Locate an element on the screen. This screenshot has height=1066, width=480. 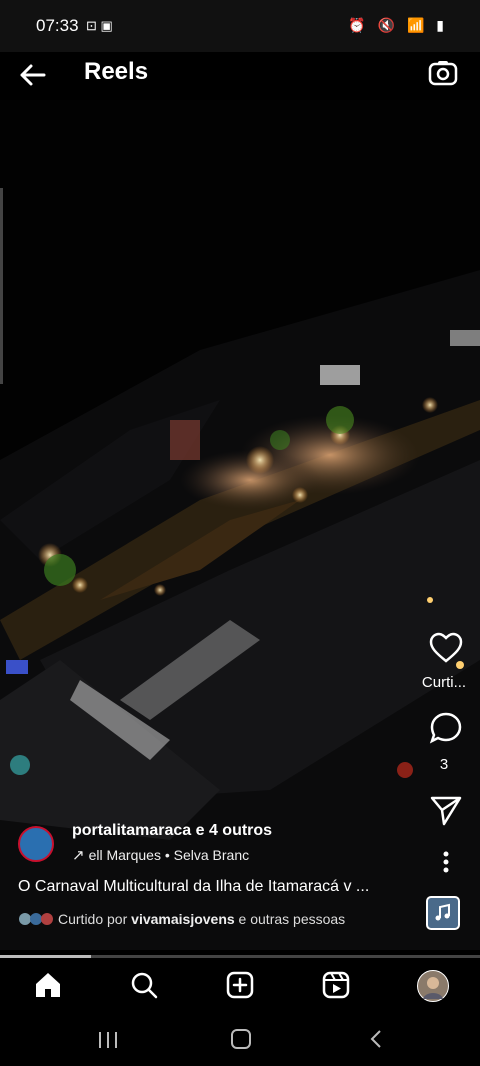
recent-apps-icon is located at coordinates (108, 1042).